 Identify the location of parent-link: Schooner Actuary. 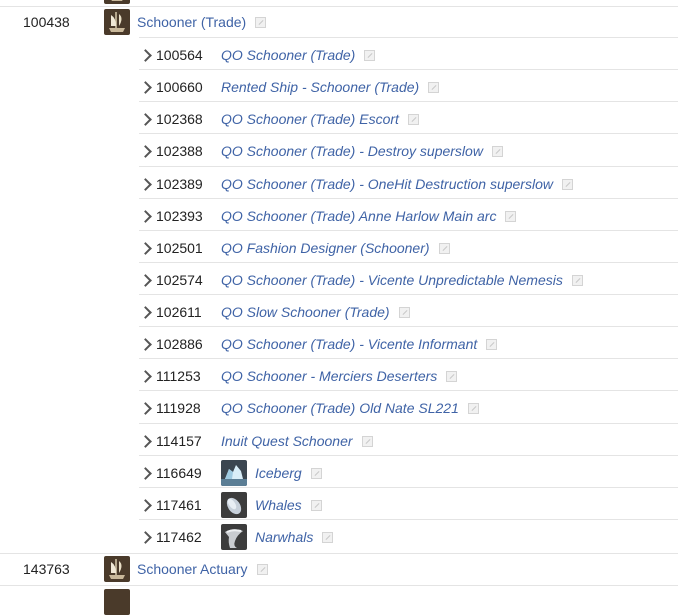
(202, 569).